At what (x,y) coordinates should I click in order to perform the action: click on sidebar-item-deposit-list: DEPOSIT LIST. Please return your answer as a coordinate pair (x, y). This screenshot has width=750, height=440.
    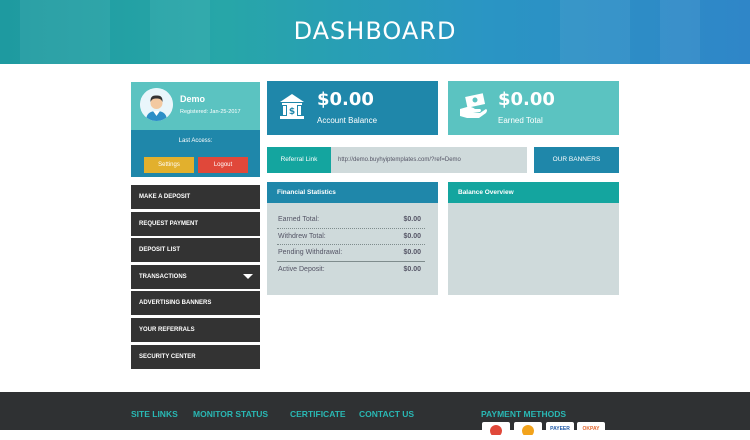
    Looking at the image, I should click on (195, 250).